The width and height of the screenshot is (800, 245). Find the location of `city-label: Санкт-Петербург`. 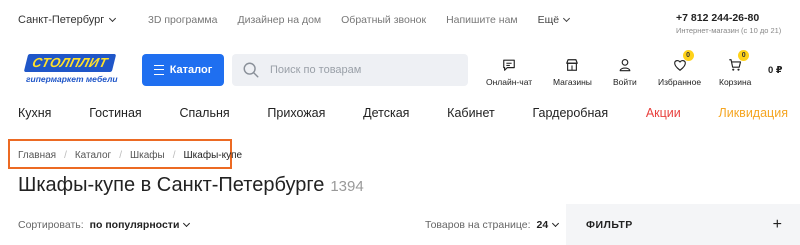

city-label: Санкт-Петербург is located at coordinates (61, 20).